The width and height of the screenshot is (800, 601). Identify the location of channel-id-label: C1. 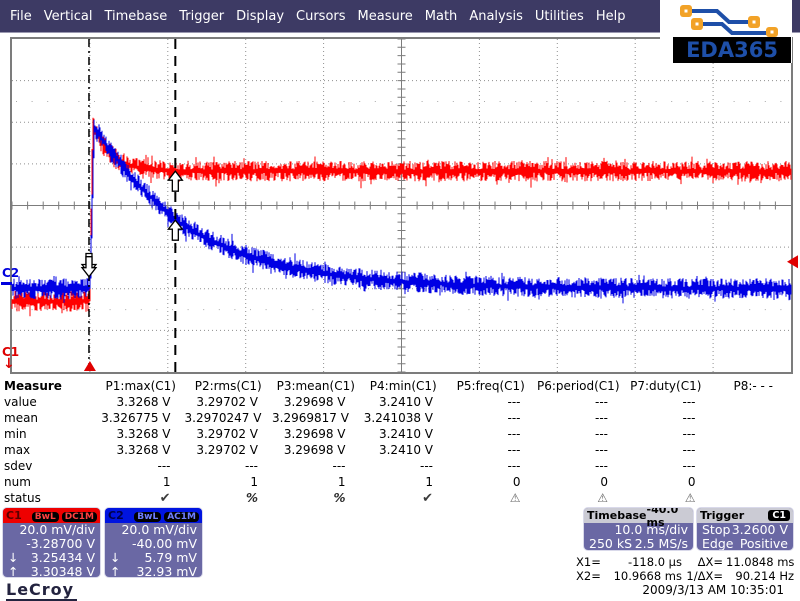
(14, 515).